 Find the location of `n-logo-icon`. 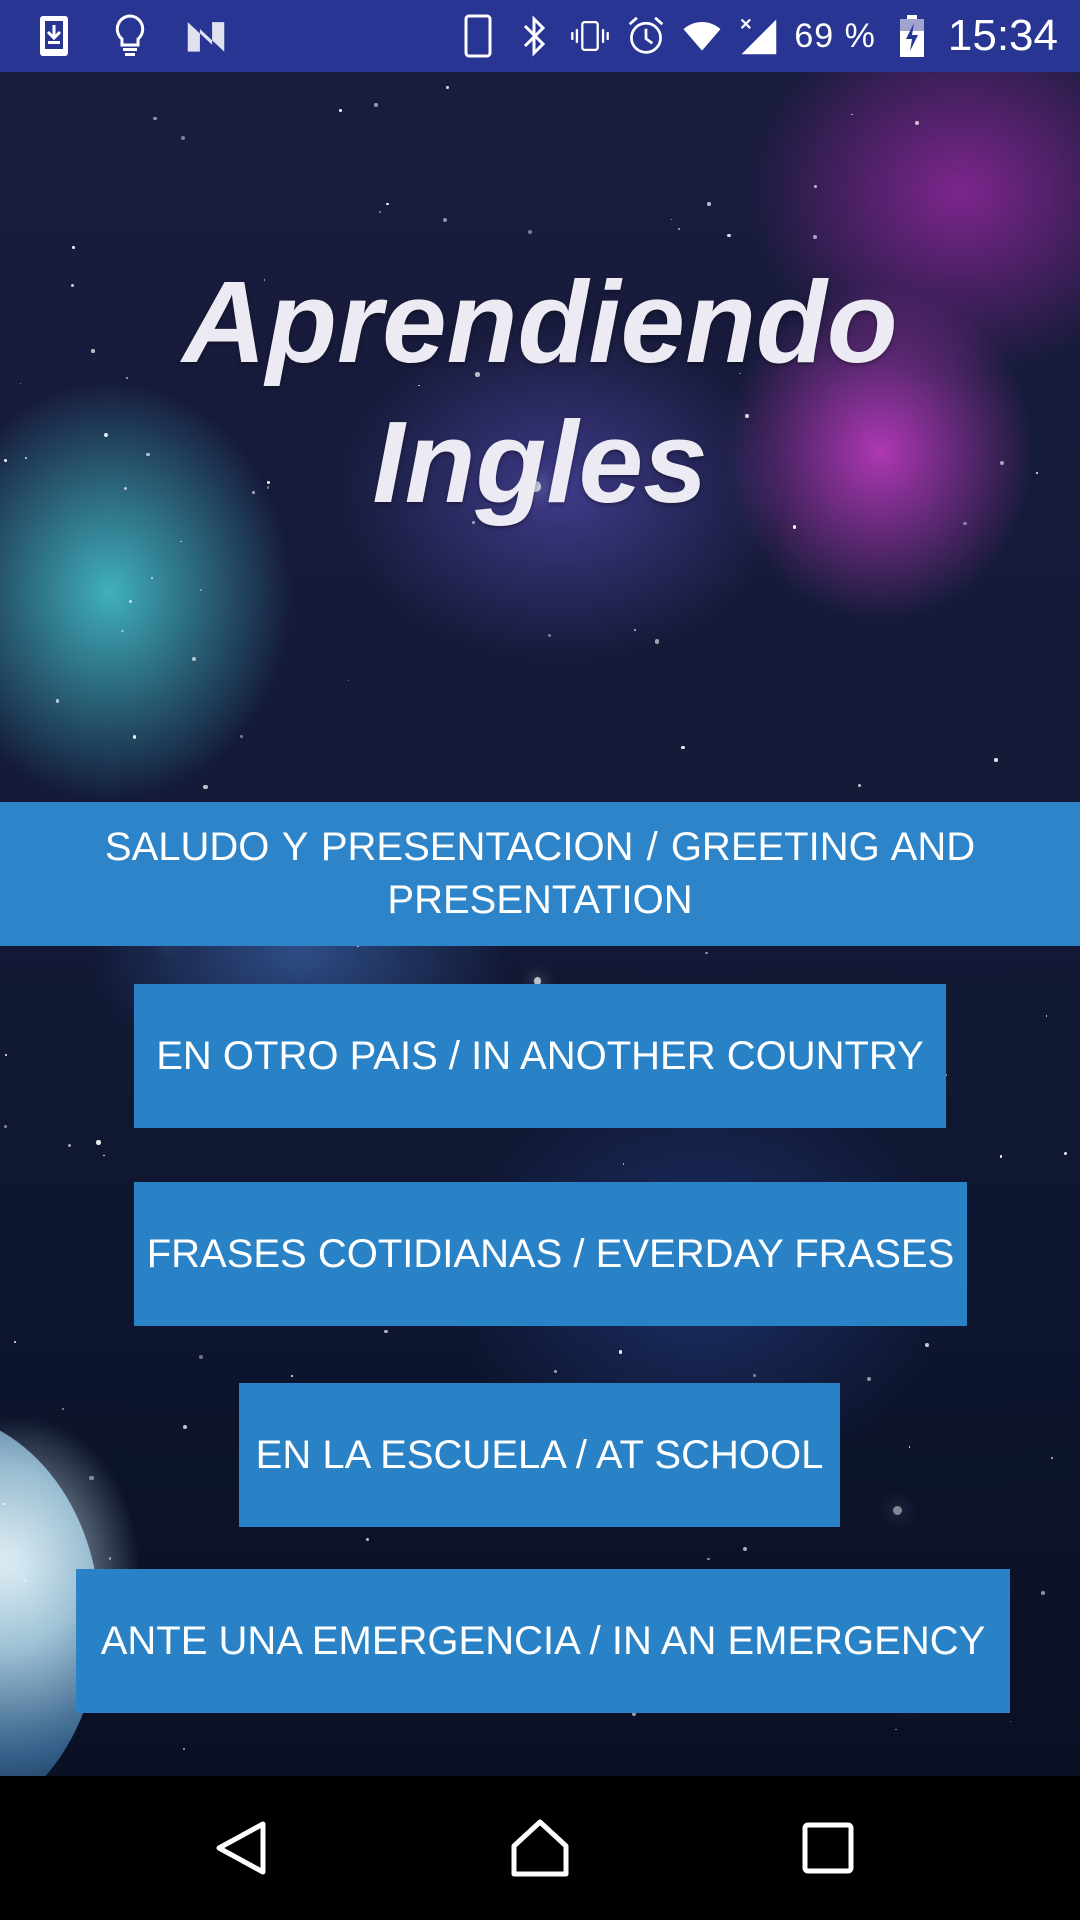

n-logo-icon is located at coordinates (206, 36).